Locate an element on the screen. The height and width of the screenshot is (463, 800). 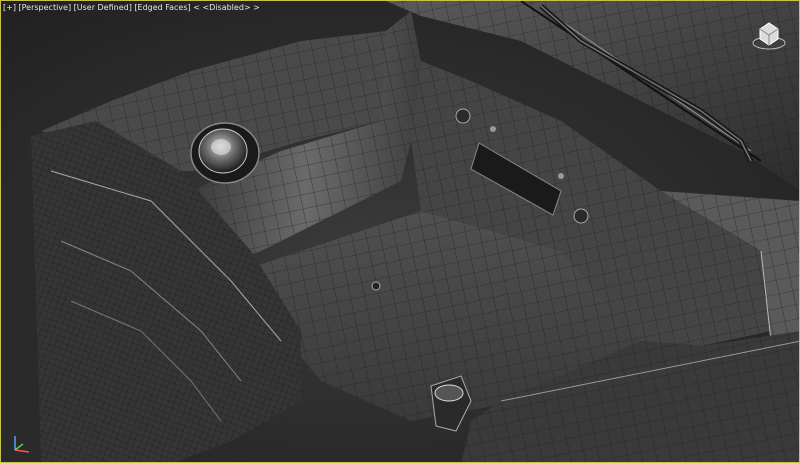
viewport-edges-menu: [Edged Faces] is located at coordinates (162, 7).